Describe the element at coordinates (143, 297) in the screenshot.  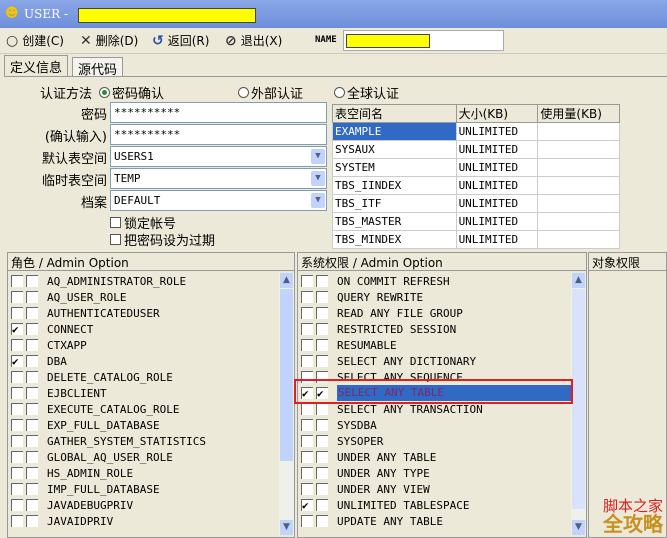
I see `list-item: AQ_USER_ROLE` at that location.